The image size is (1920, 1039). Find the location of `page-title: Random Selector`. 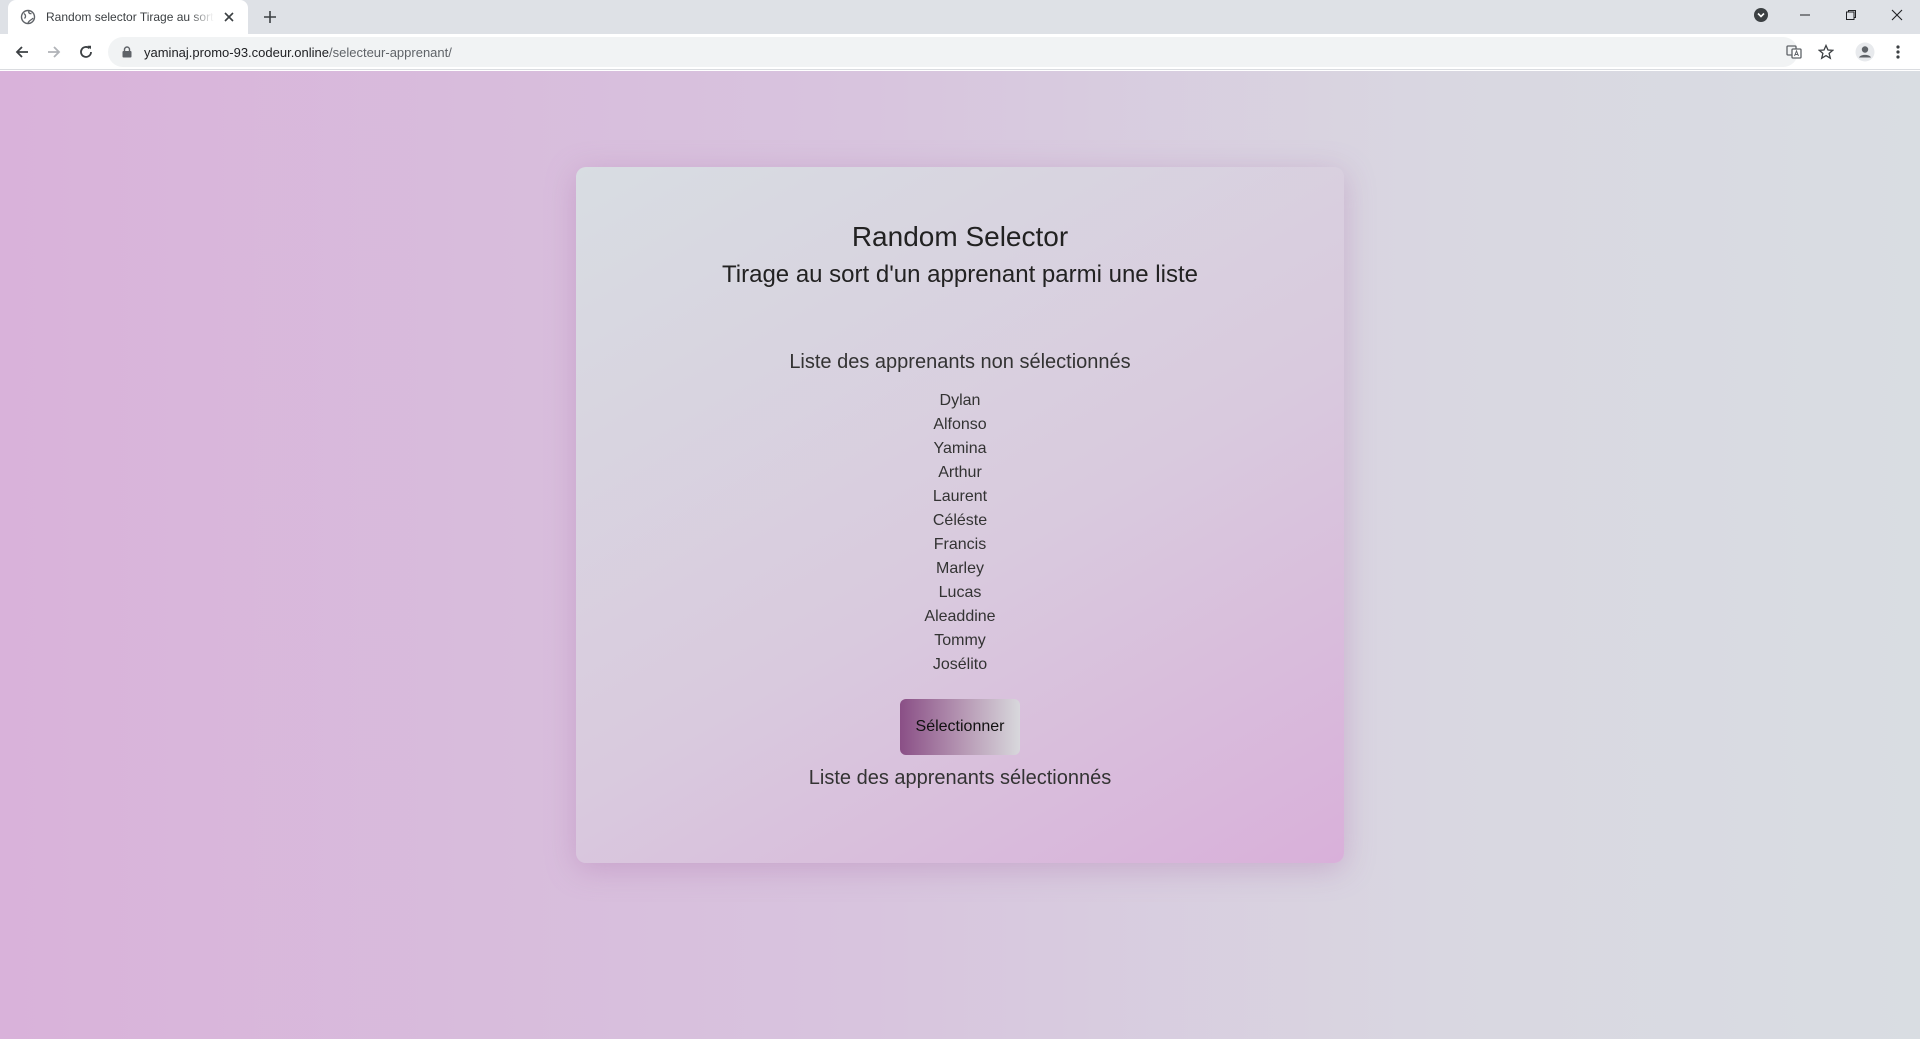

page-title: Random Selector is located at coordinates (960, 236).